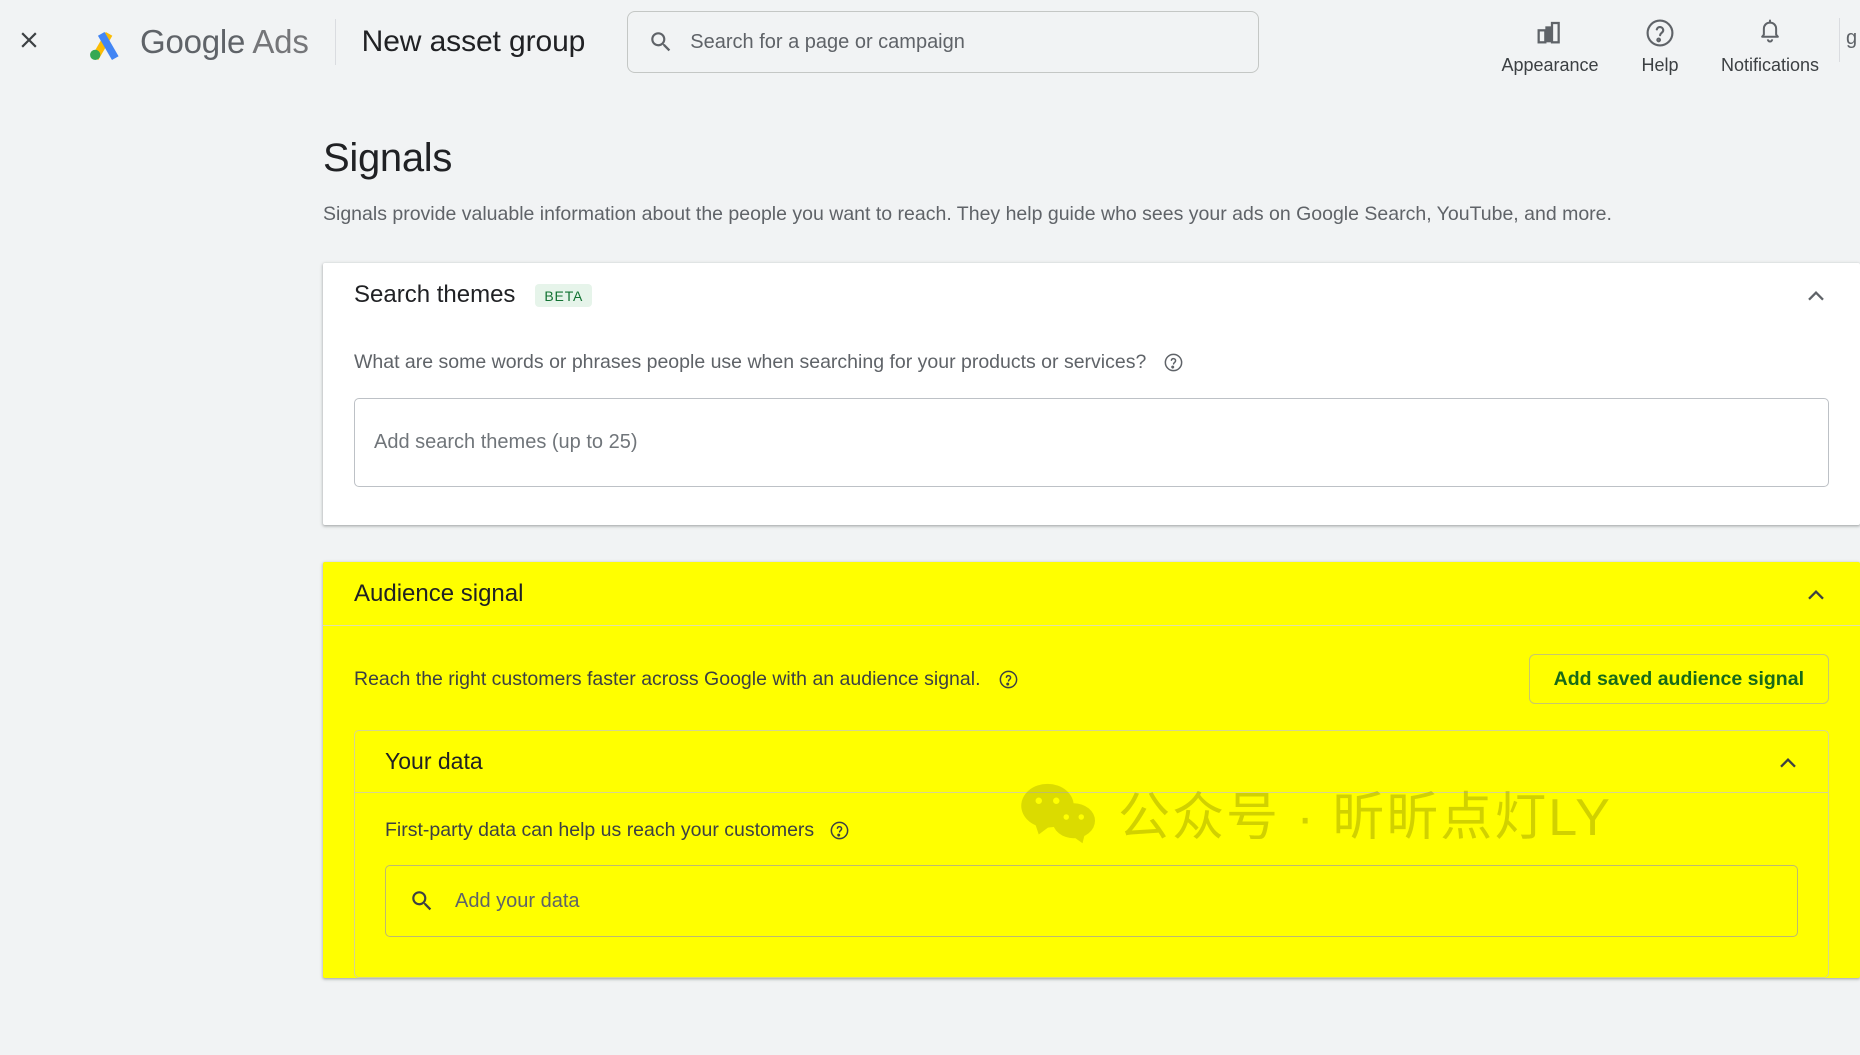 This screenshot has height=1055, width=1860. I want to click on appearance-button: Appearance, so click(1550, 46).